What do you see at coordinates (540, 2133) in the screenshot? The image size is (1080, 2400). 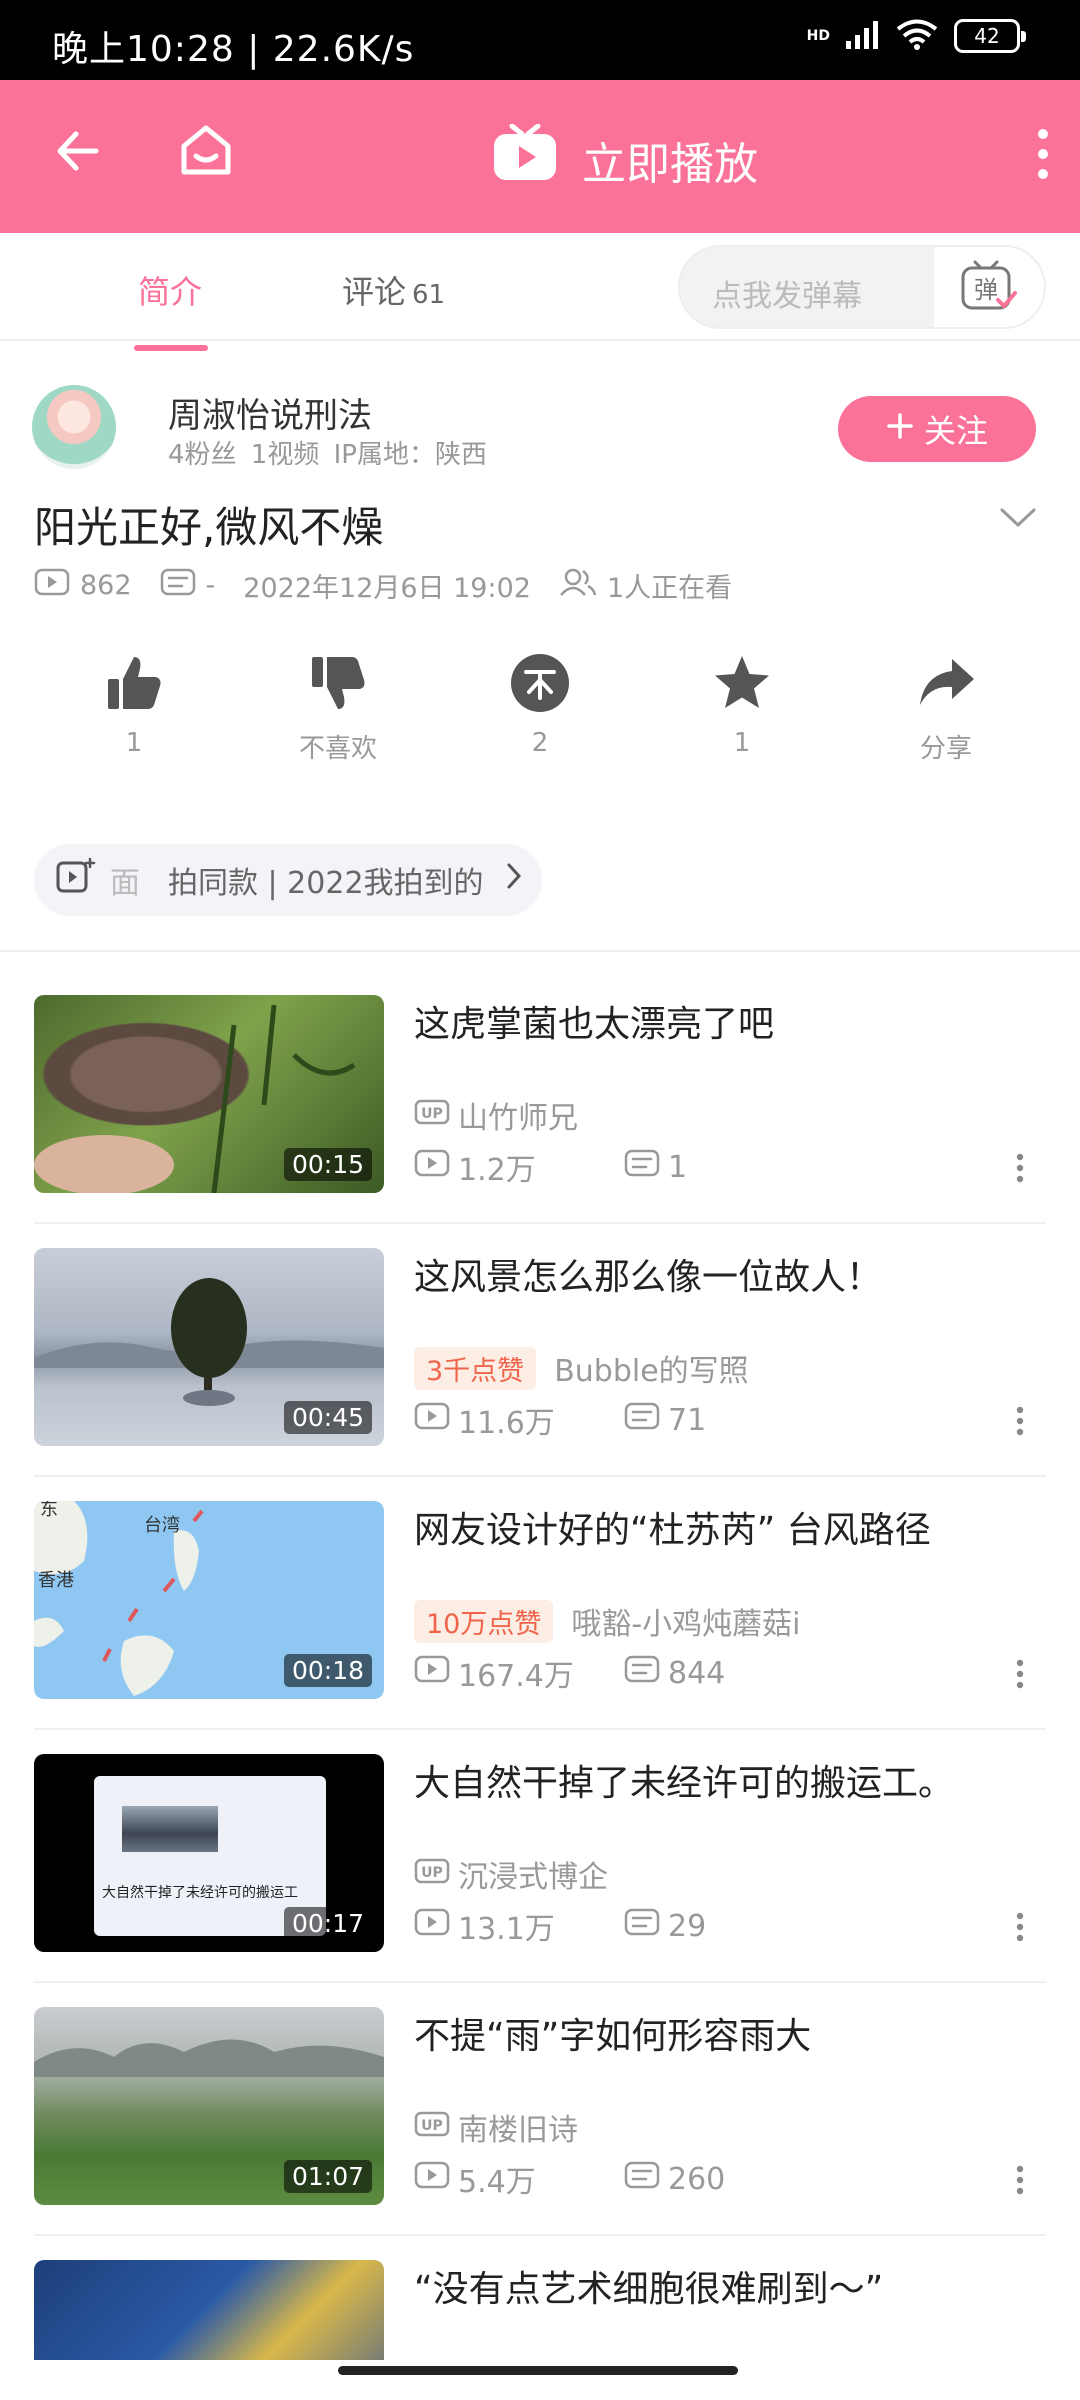 I see `related-video-item: 01:07 不提“雨”字如何形容雨大 UP 南楼旧诗 5.4万 260` at bounding box center [540, 2133].